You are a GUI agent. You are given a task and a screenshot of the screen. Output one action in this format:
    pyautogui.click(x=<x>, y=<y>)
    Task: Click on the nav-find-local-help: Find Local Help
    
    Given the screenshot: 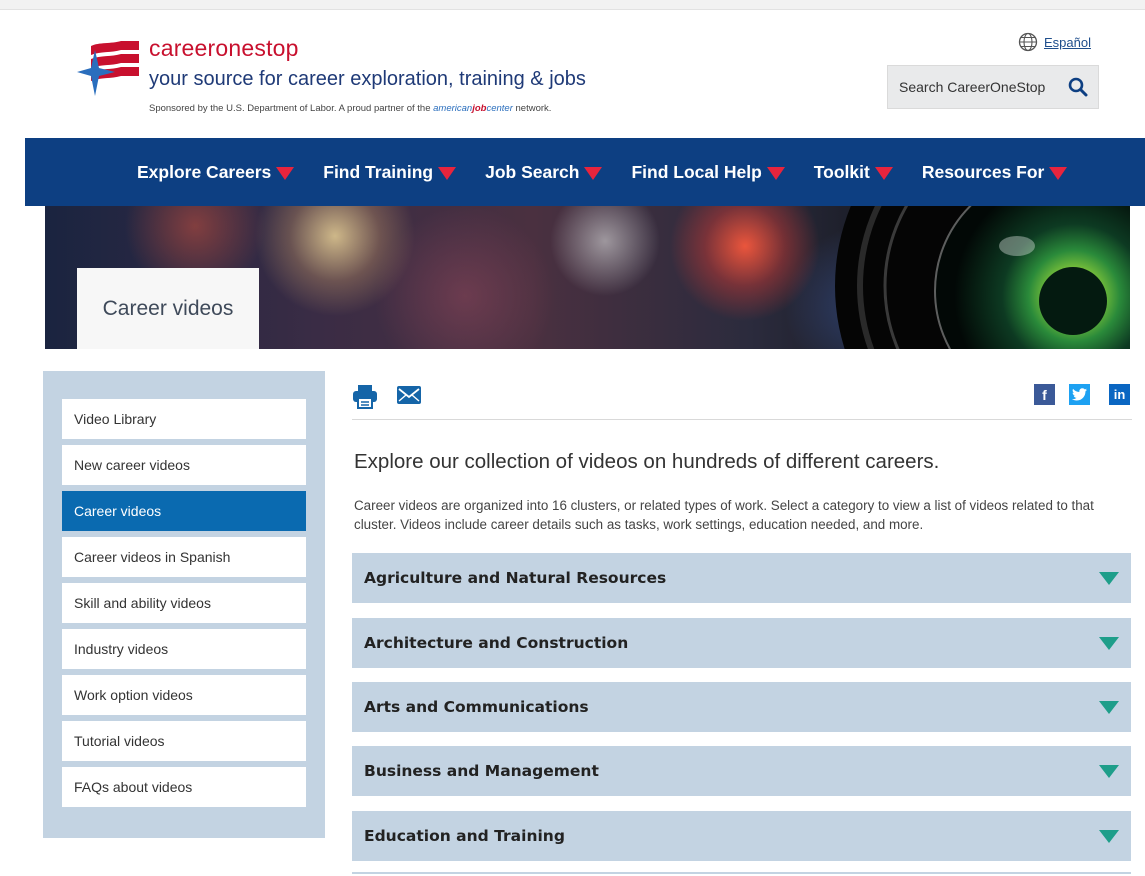 What is the action you would take?
    pyautogui.click(x=708, y=172)
    